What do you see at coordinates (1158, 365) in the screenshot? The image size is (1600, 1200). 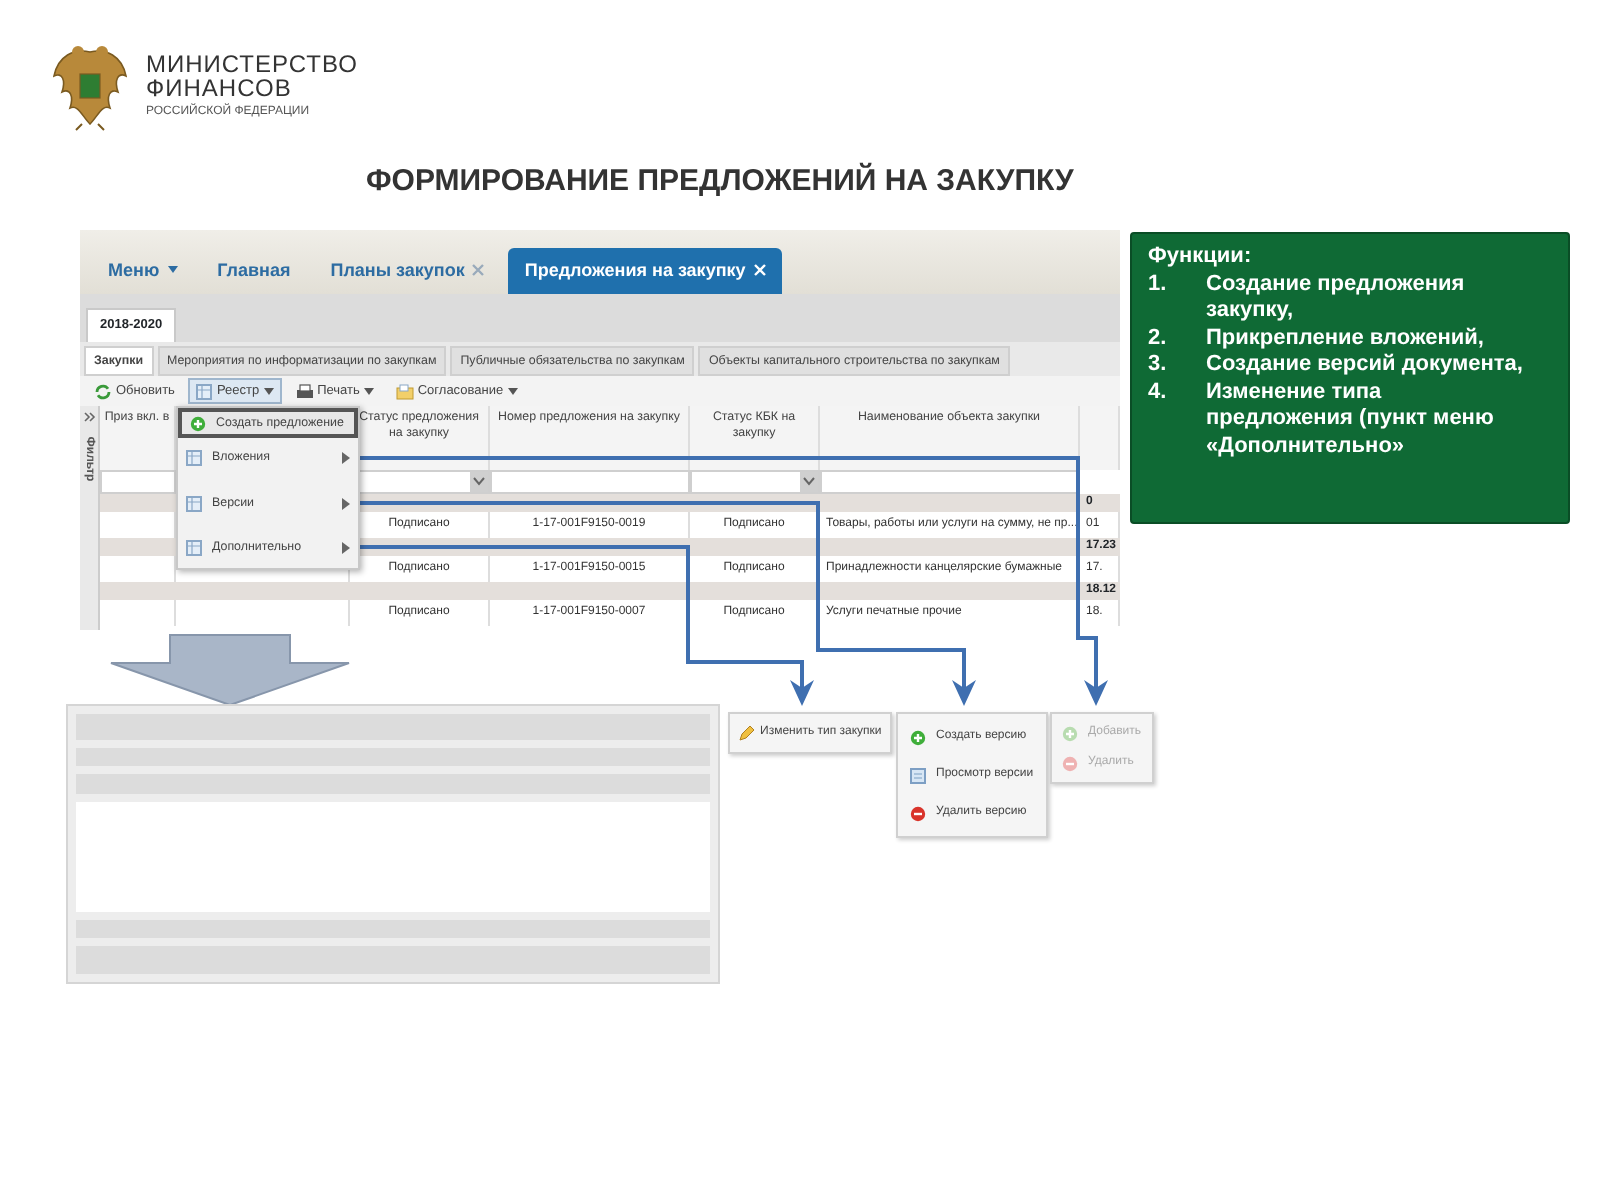 I see `list-number: 3.` at bounding box center [1158, 365].